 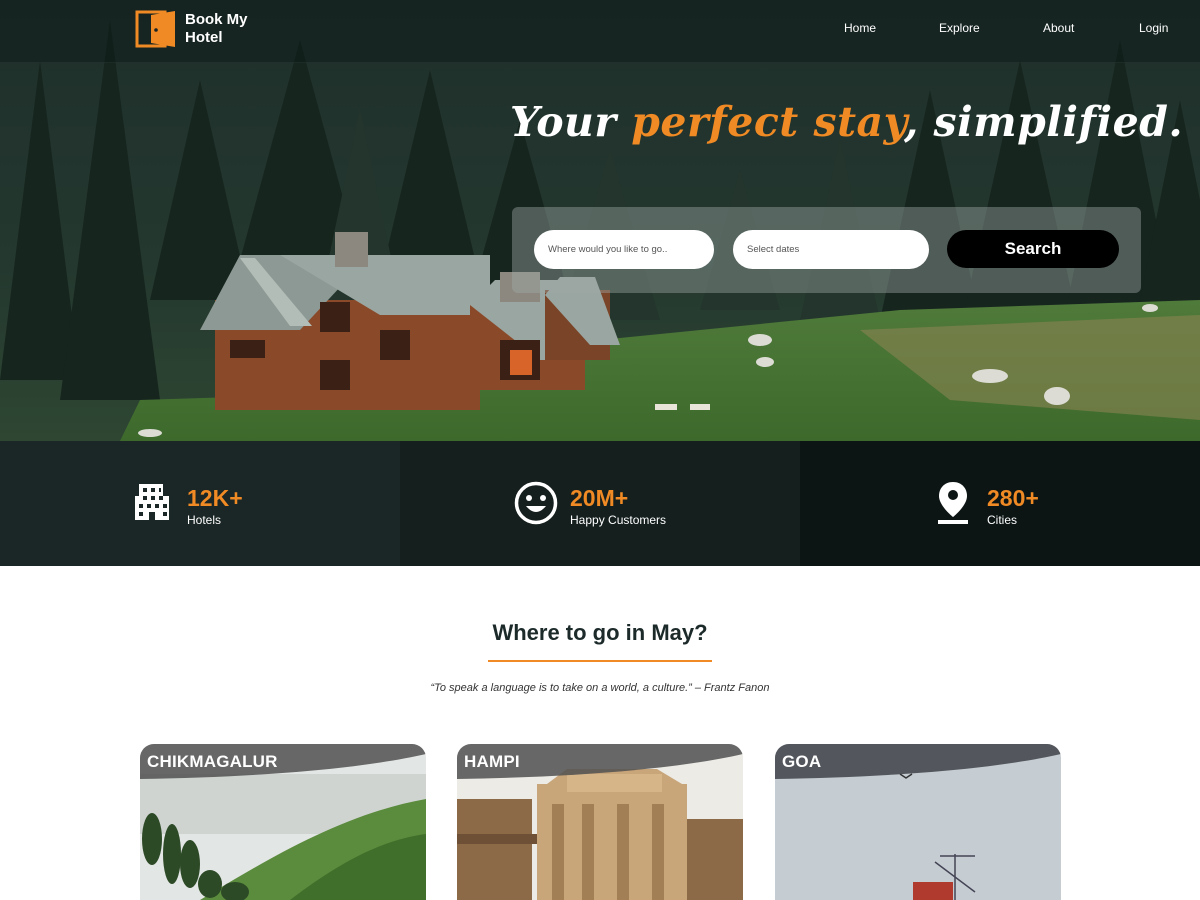 I want to click on nav-explore-link: Explore, so click(x=959, y=28).